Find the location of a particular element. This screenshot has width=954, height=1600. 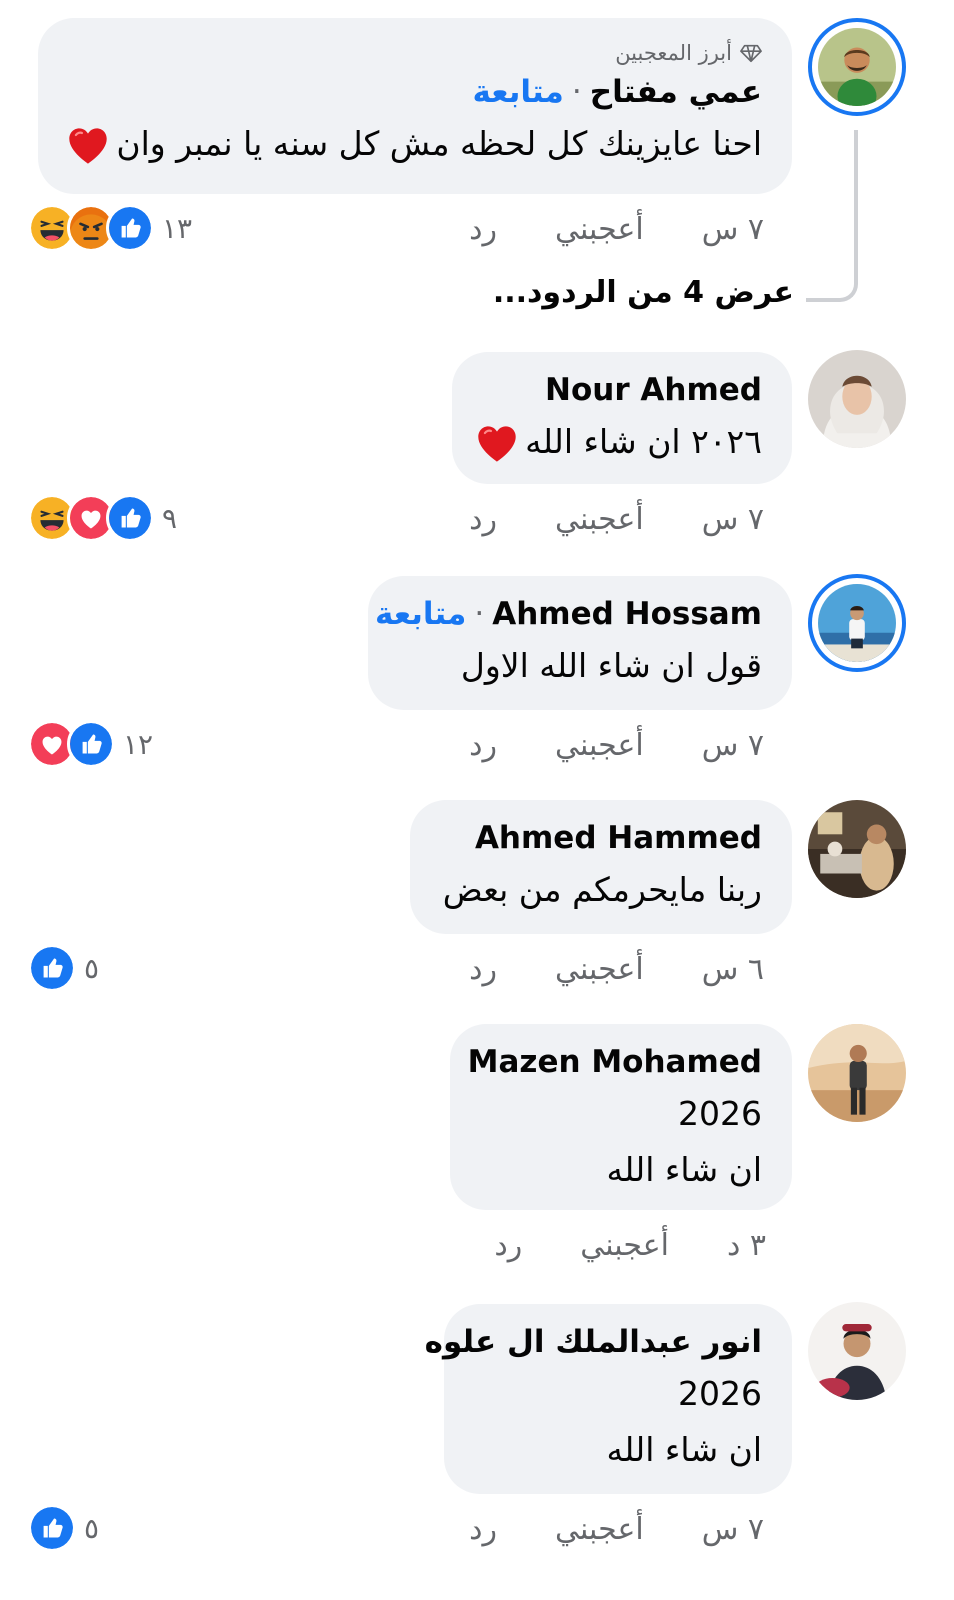

comment-text: قول ان شاء الله الاول is located at coordinates (611, 665).